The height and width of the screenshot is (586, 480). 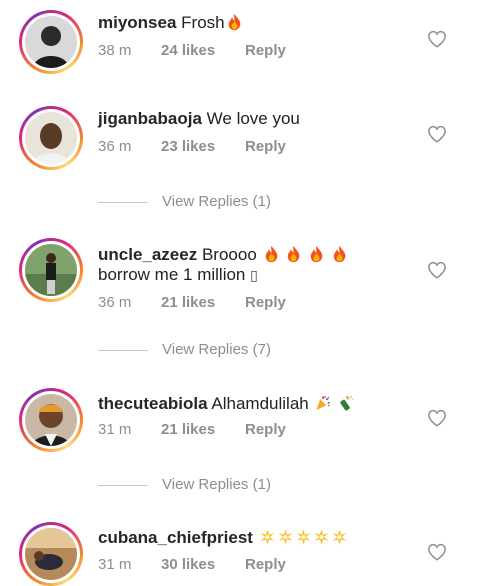 I want to click on party-popper-icon, so click(x=322, y=403).